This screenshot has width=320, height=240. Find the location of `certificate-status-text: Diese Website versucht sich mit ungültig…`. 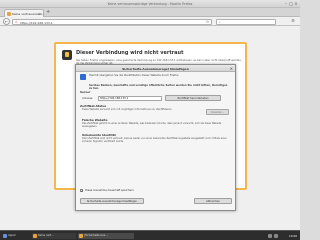

certificate-status-text: Diese Website versucht sich mit ungültig… is located at coordinates (127, 109).